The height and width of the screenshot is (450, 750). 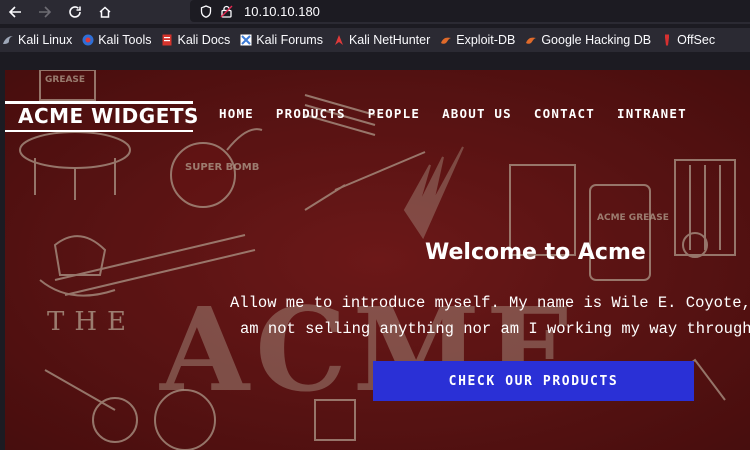 I want to click on nethunter-icon, so click(x=338, y=40).